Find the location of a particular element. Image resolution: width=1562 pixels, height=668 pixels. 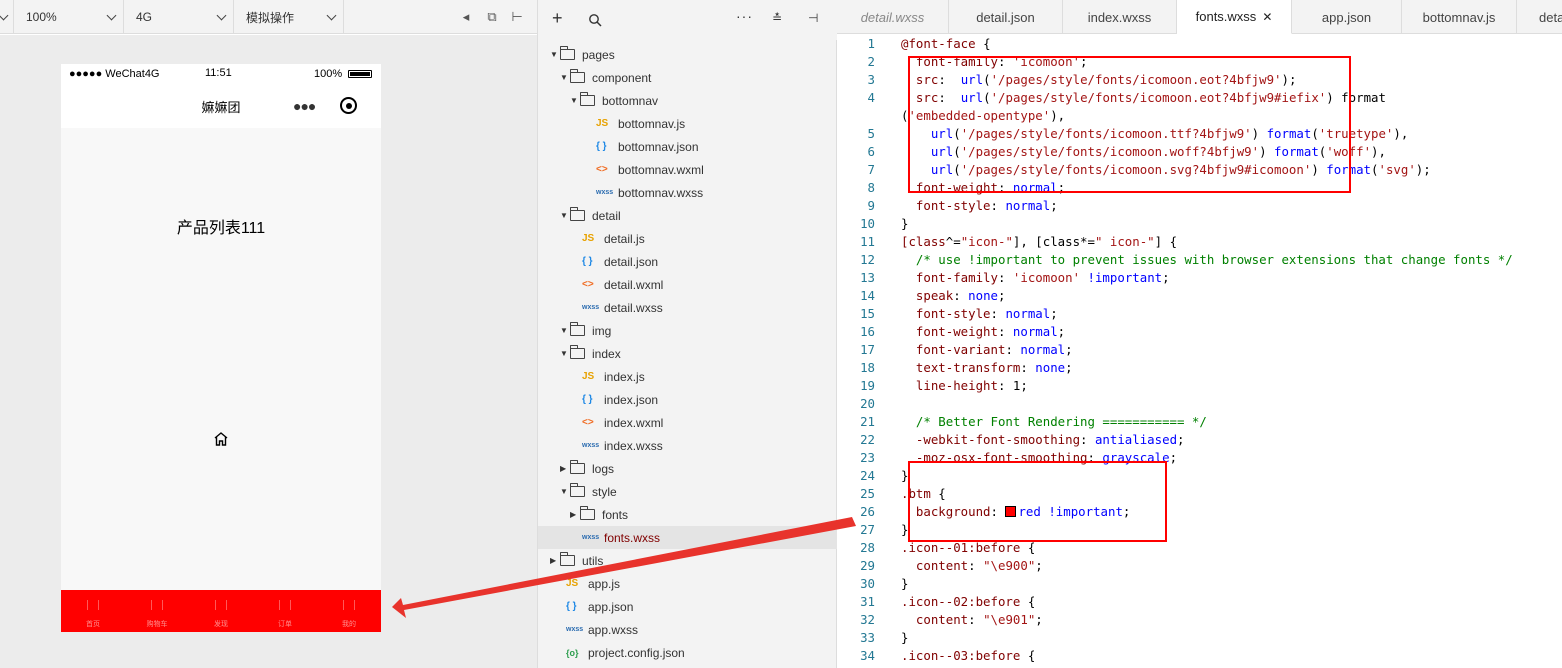

popout-icon: ⧉ is located at coordinates (492, 17).